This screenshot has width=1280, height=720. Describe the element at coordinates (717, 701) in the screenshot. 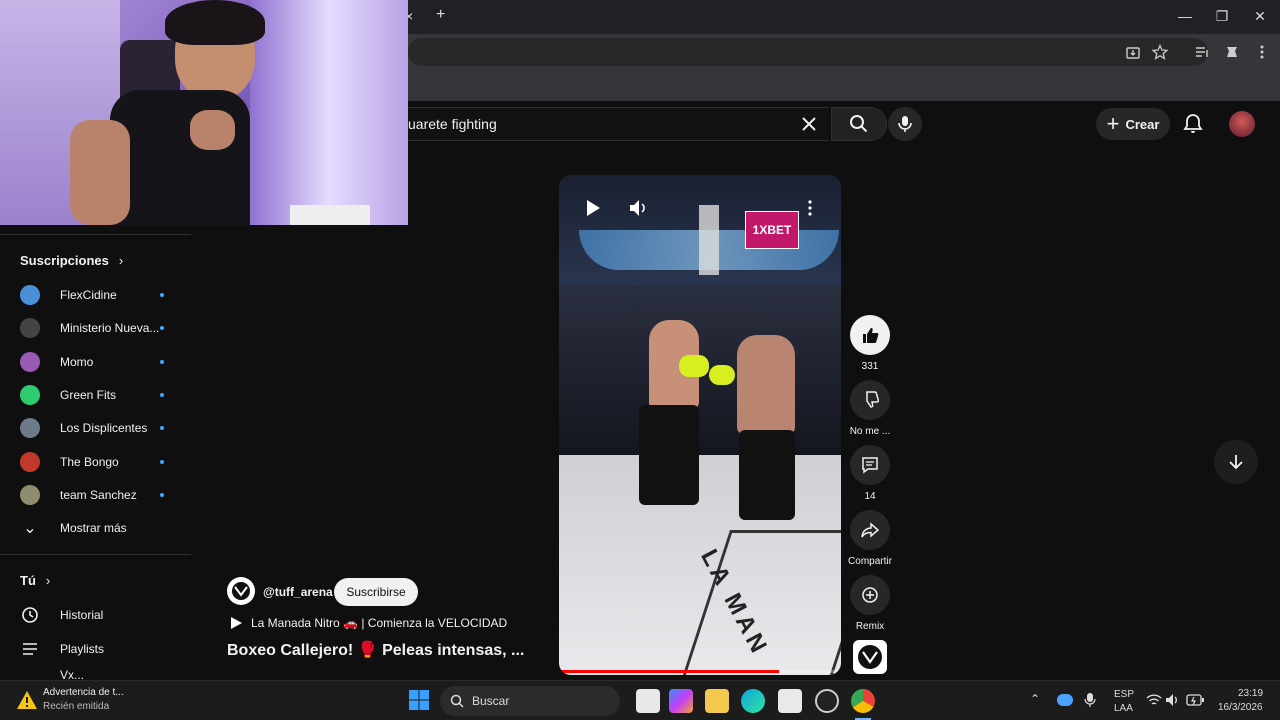

I see `file-explorer-icon` at that location.